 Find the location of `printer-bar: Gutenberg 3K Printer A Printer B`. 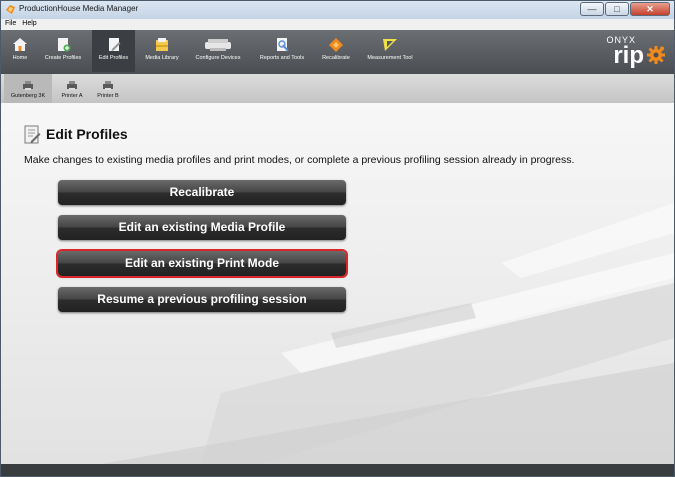

printer-bar: Gutenberg 3K Printer A Printer B is located at coordinates (337, 88).